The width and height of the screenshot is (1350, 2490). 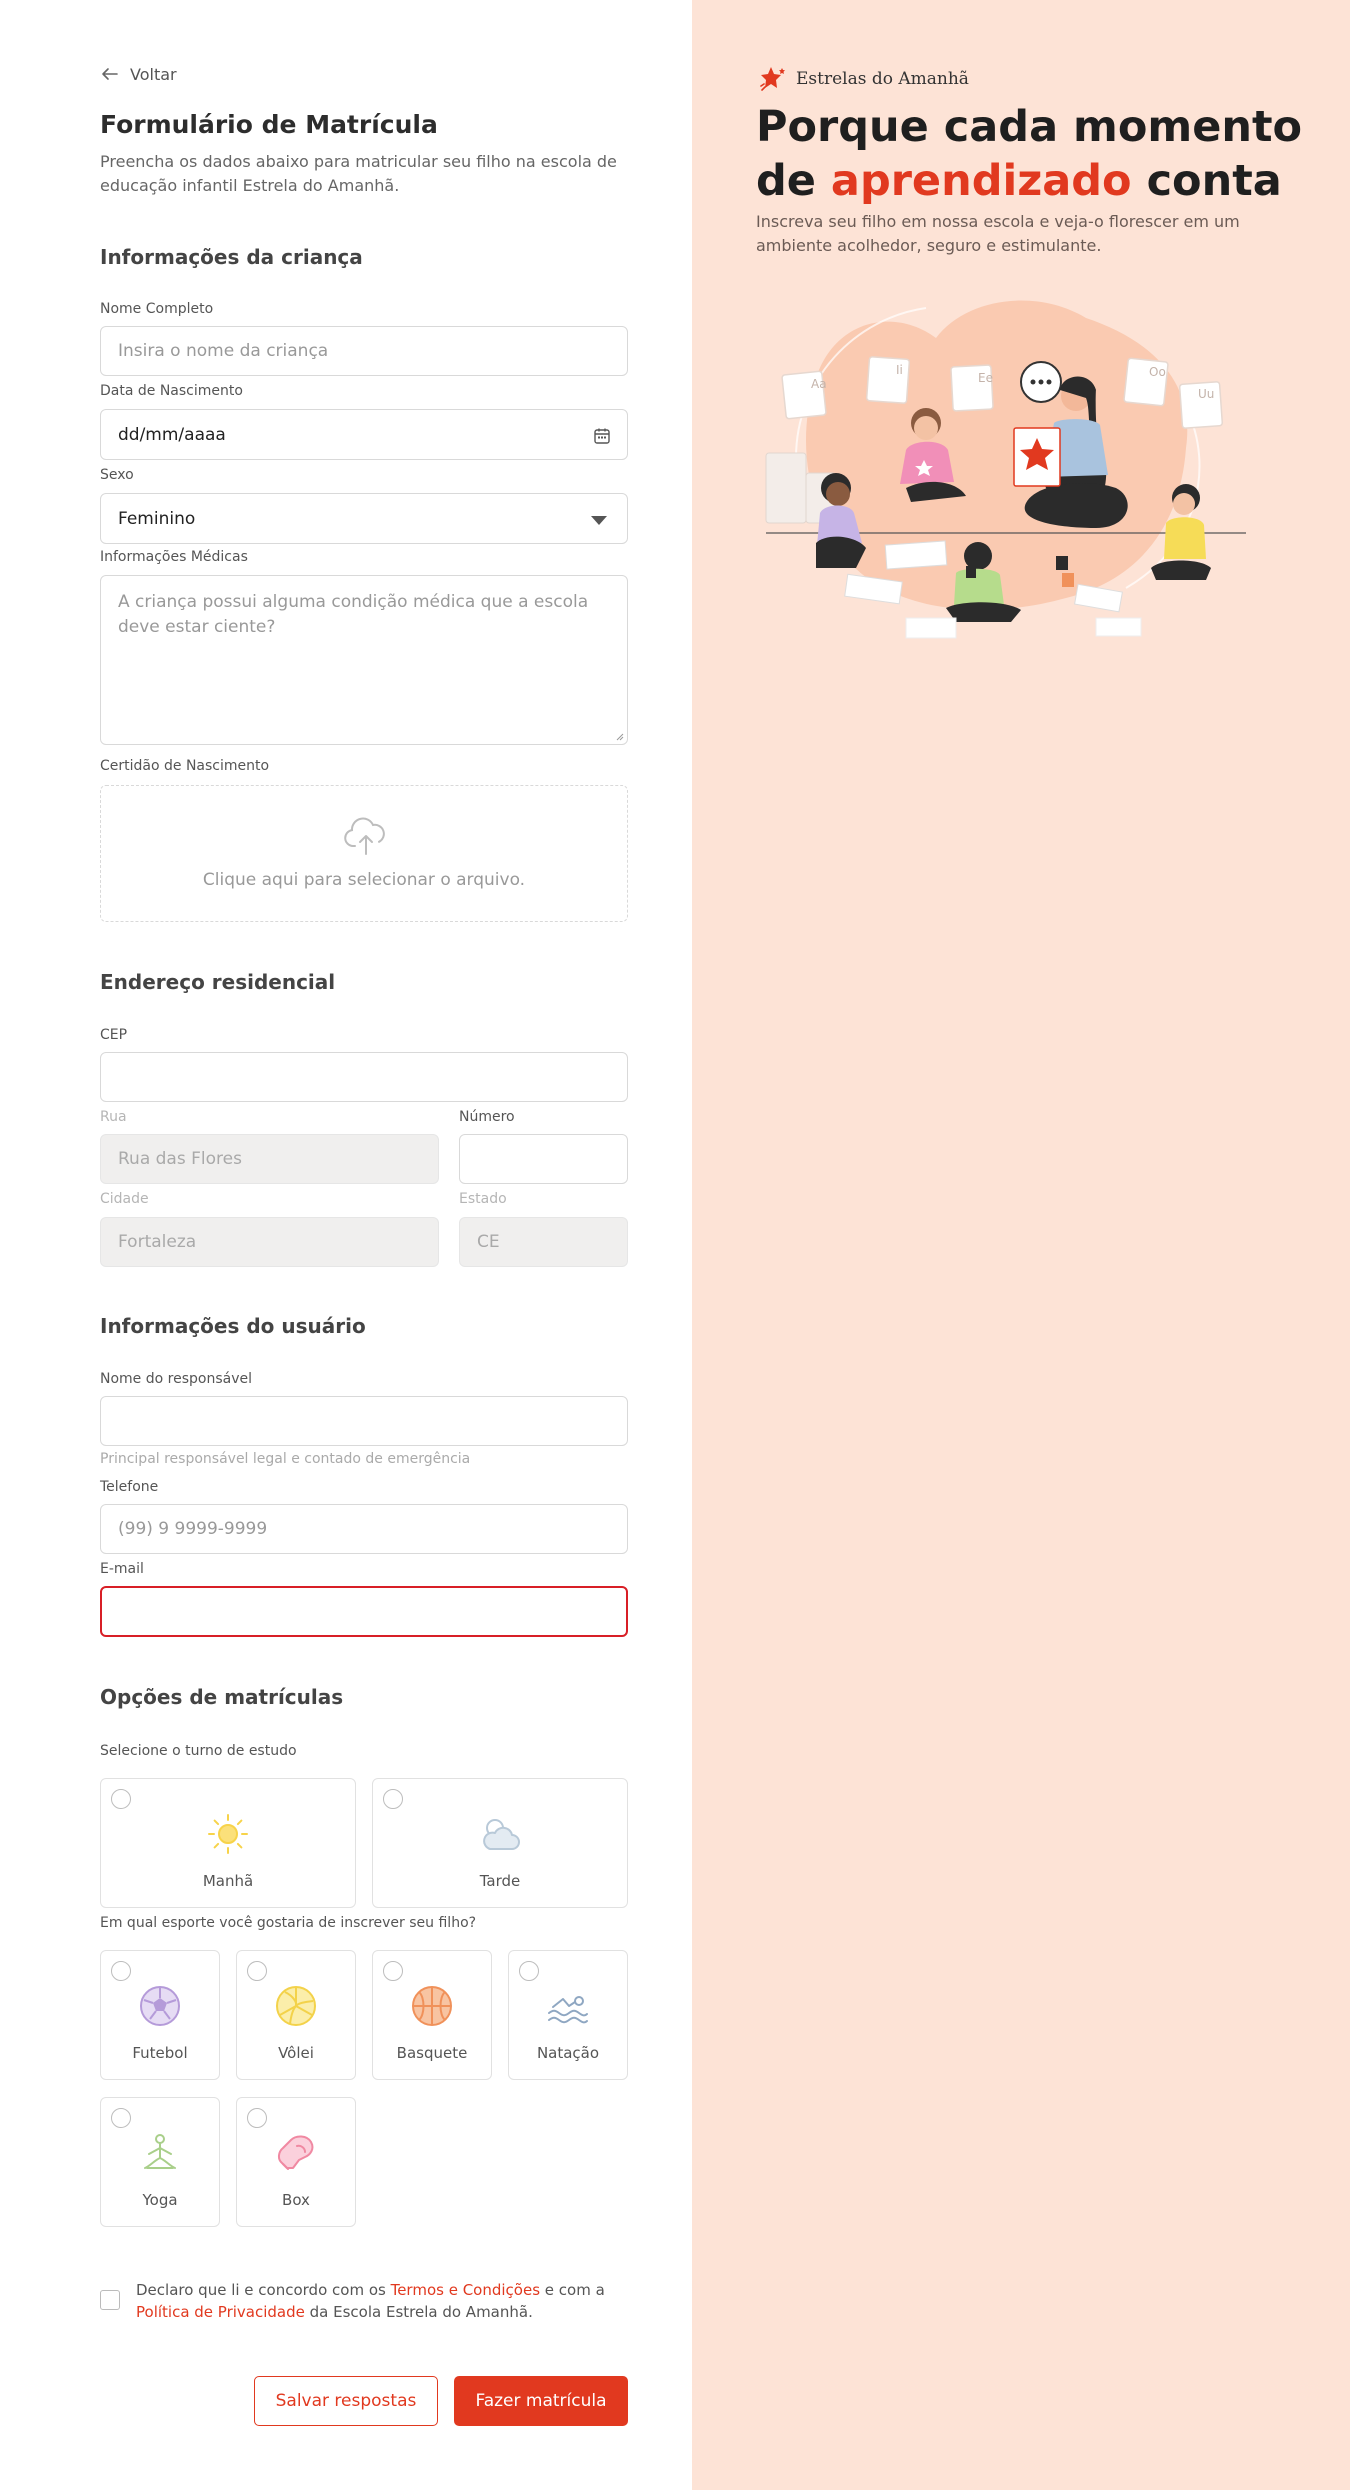 What do you see at coordinates (541, 2401) in the screenshot?
I see `submit-button: Fazer matrícula` at bounding box center [541, 2401].